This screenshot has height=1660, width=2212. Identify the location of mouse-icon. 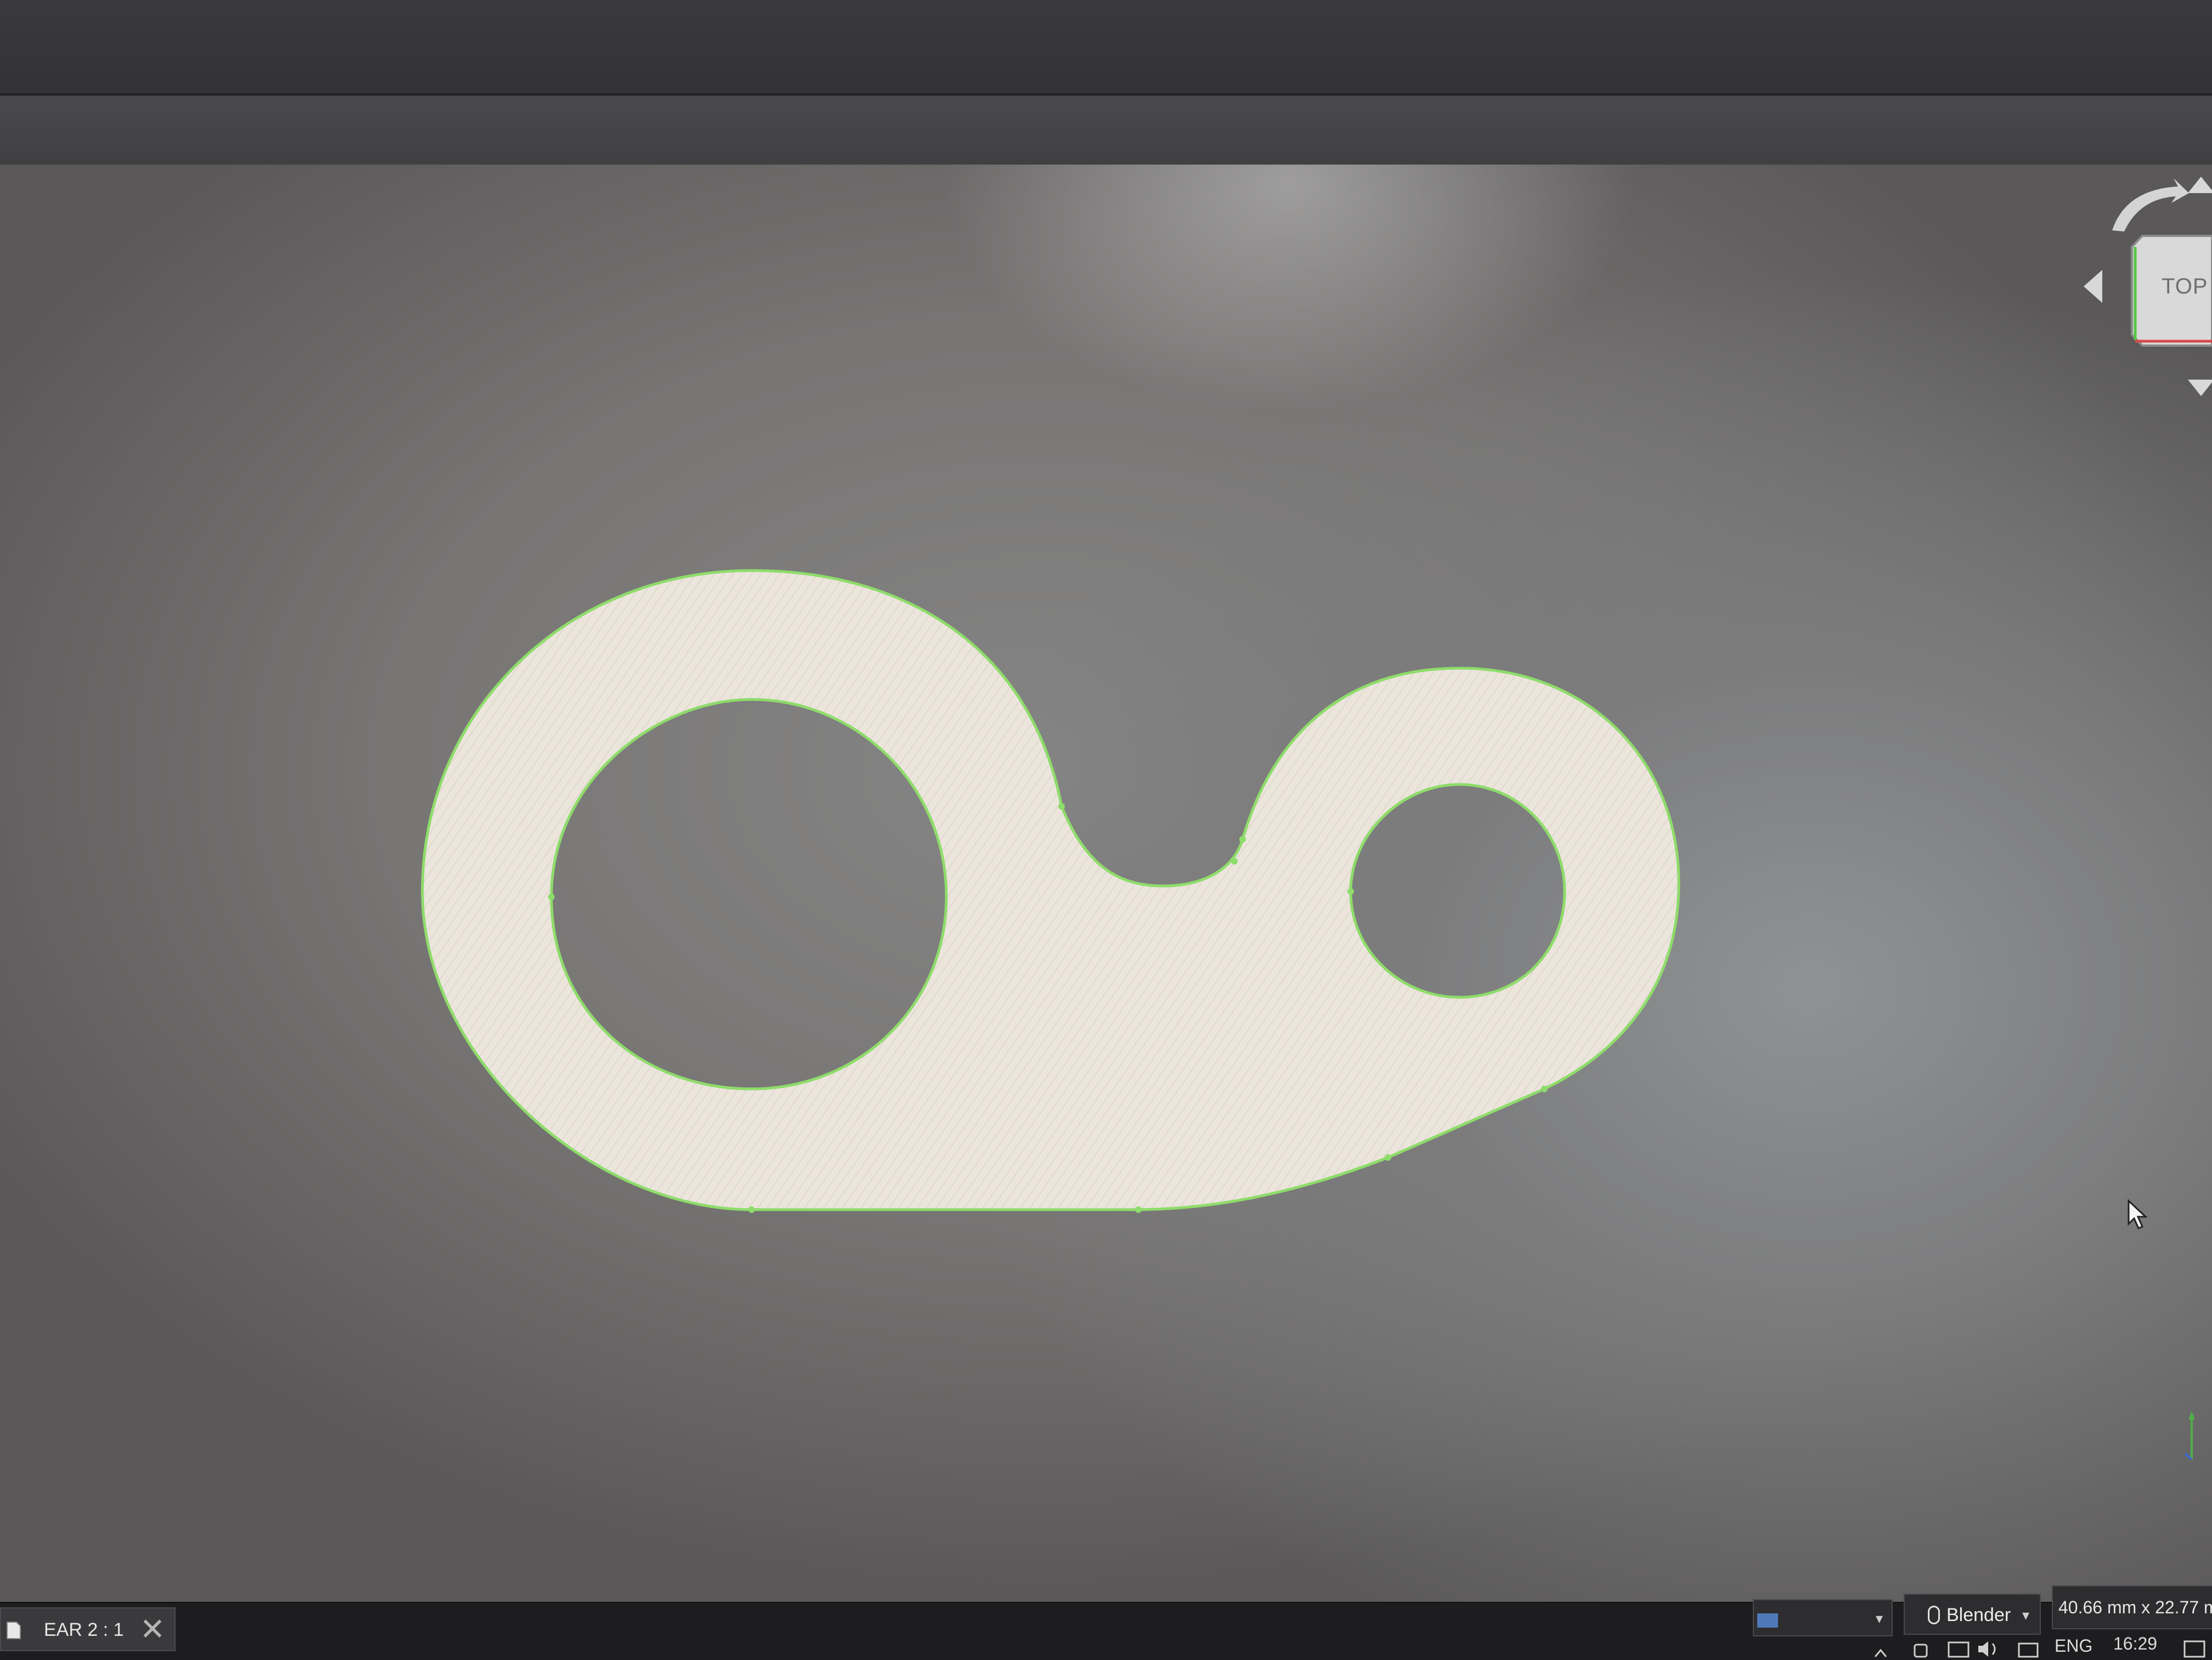
(1934, 1615).